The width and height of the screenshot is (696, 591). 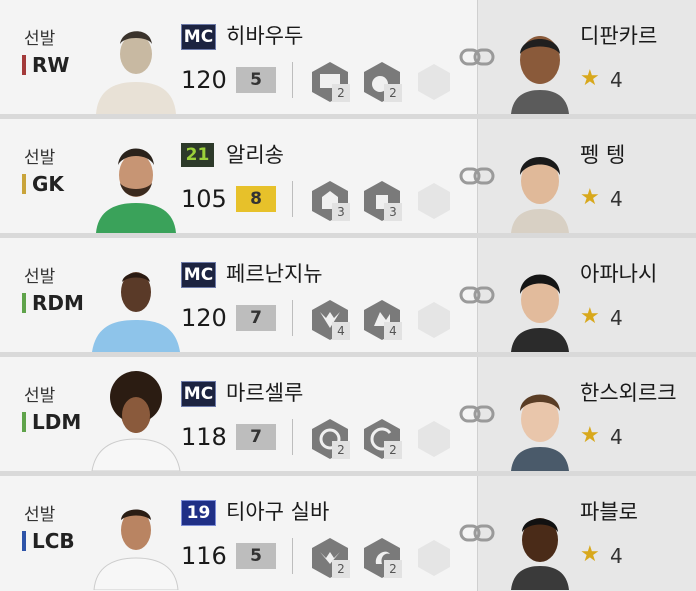 What do you see at coordinates (197, 155) in the screenshot?
I see `season-badge: 21` at bounding box center [197, 155].